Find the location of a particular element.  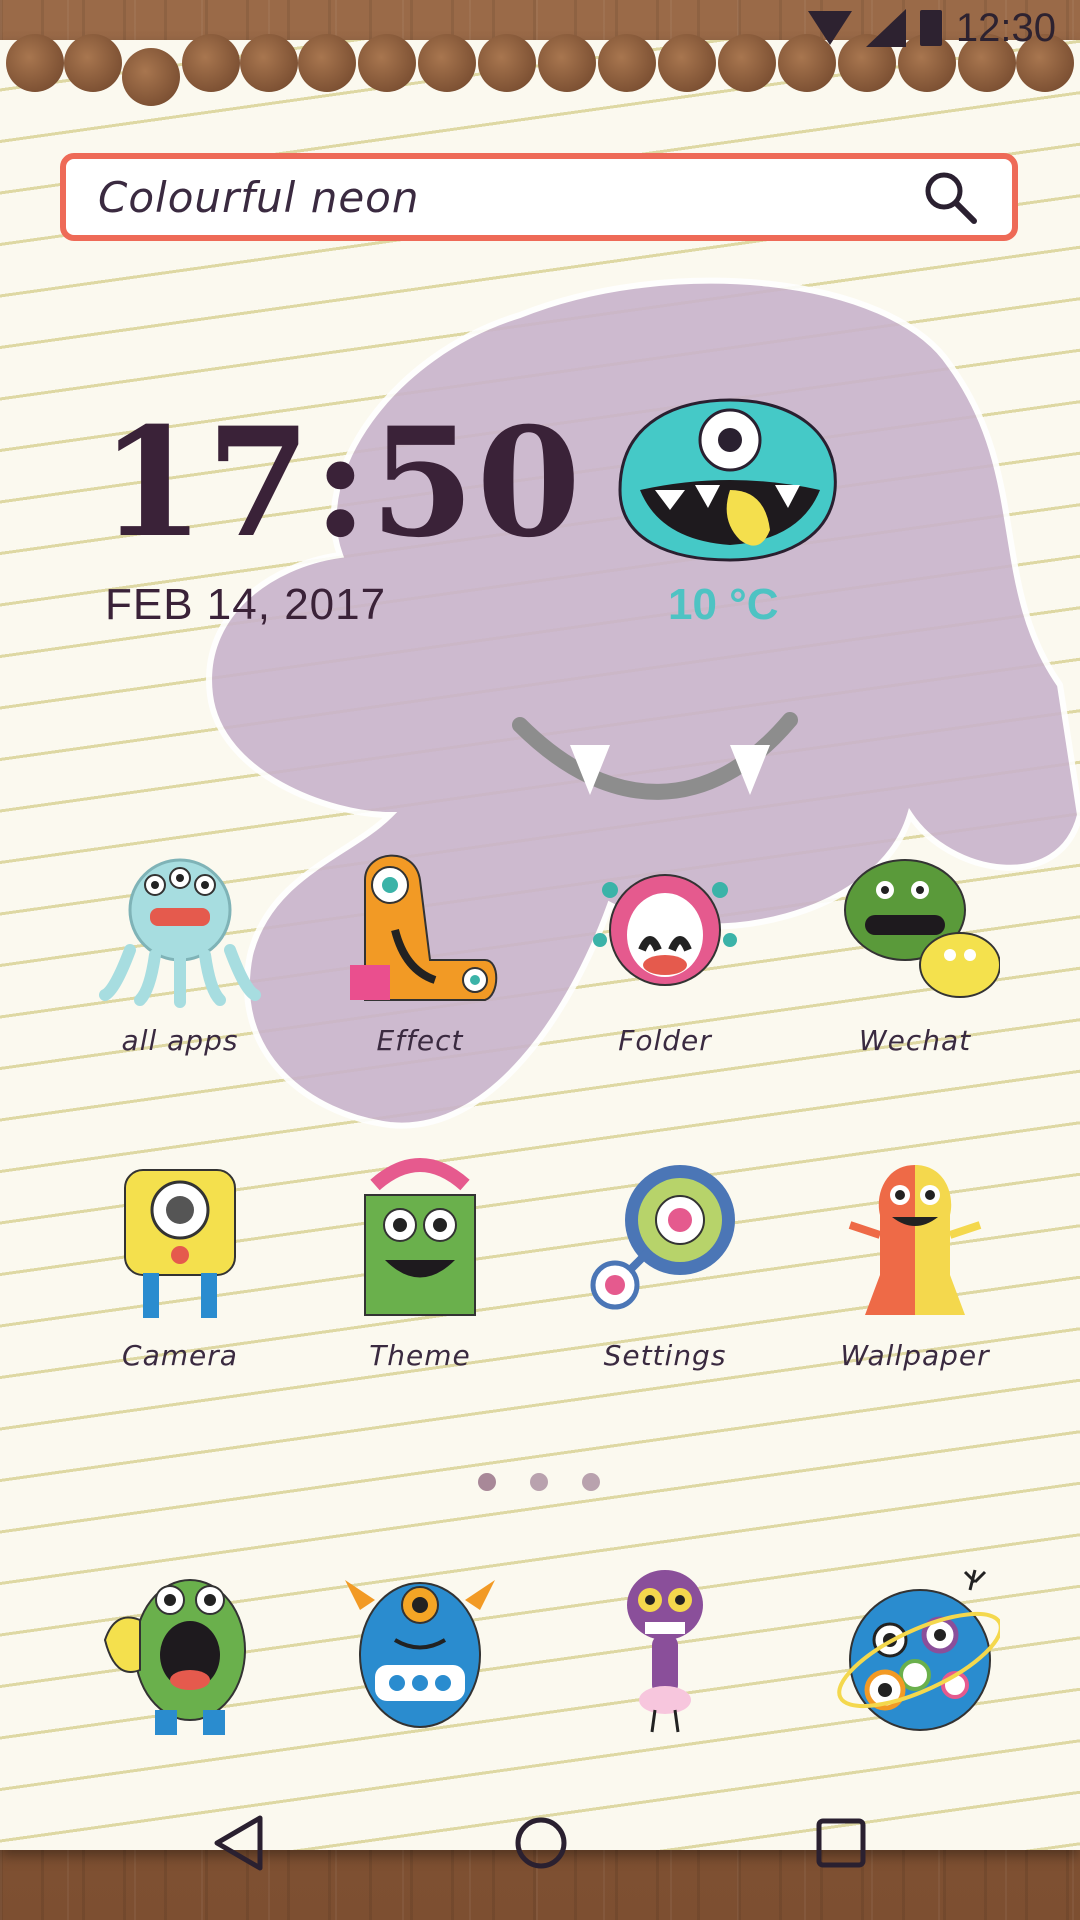

clock-time: 17:50 is located at coordinates (341, 483).